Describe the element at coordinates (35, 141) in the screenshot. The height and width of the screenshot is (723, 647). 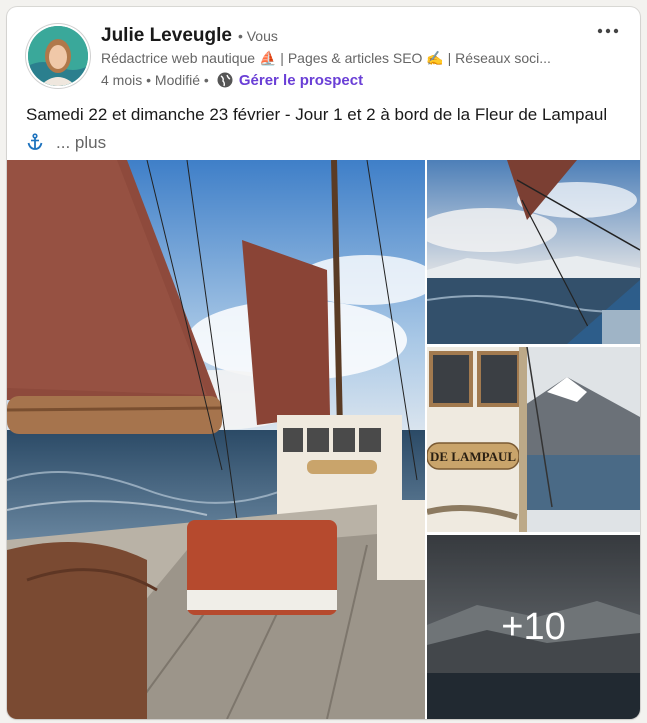
I see `anchor-icon` at that location.